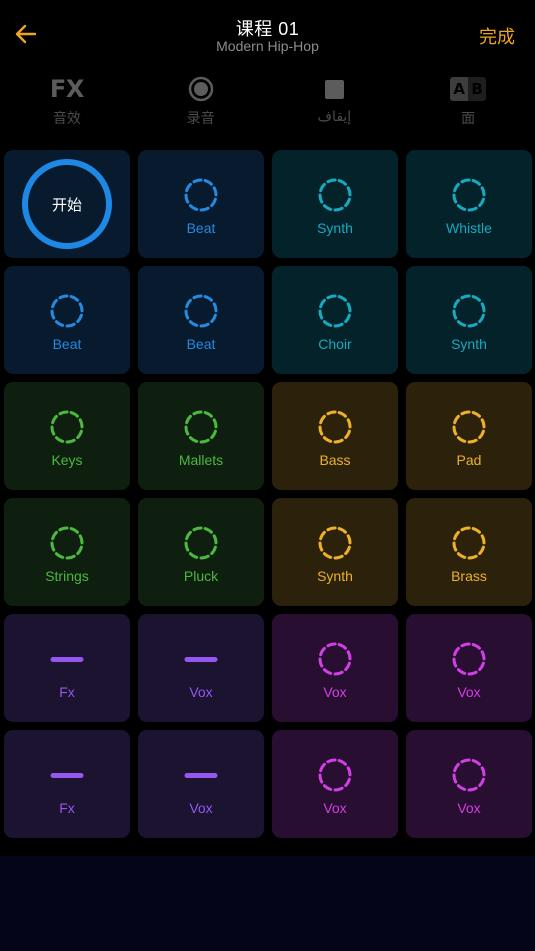 The image size is (535, 951). What do you see at coordinates (201, 460) in the screenshot?
I see `pad-label: Mallets` at bounding box center [201, 460].